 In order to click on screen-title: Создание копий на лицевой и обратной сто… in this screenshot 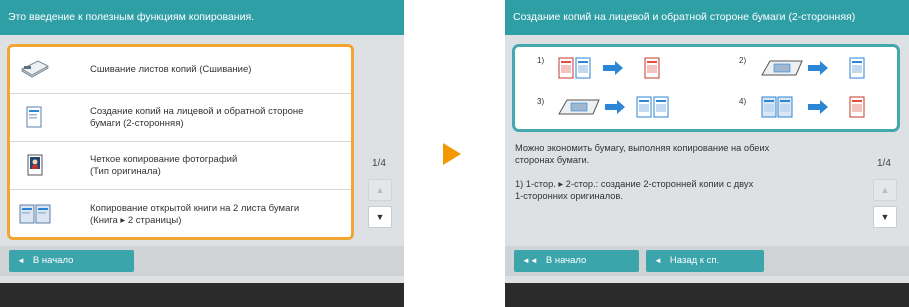, I will do `click(707, 17)`.